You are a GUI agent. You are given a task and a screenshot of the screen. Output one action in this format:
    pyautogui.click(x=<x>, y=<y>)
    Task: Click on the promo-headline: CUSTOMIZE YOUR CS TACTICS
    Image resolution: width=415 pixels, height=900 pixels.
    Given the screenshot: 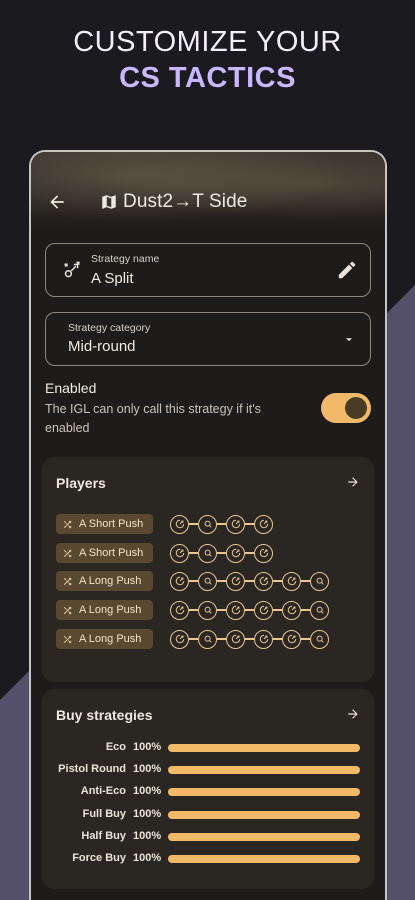 What is the action you would take?
    pyautogui.click(x=207, y=60)
    